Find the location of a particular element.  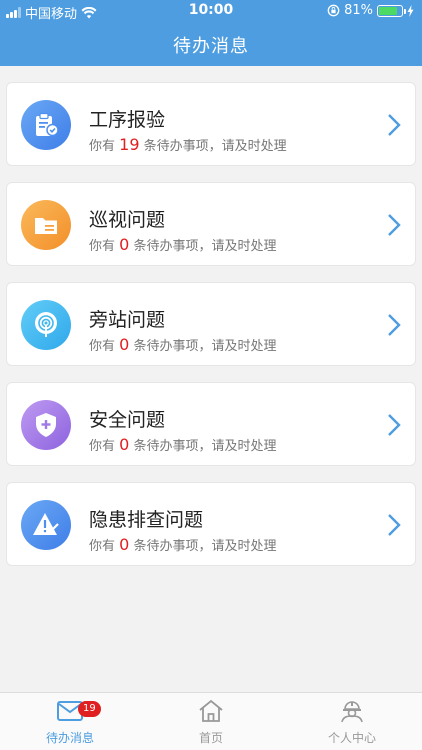

page-title: 待办消息 is located at coordinates (211, 46).